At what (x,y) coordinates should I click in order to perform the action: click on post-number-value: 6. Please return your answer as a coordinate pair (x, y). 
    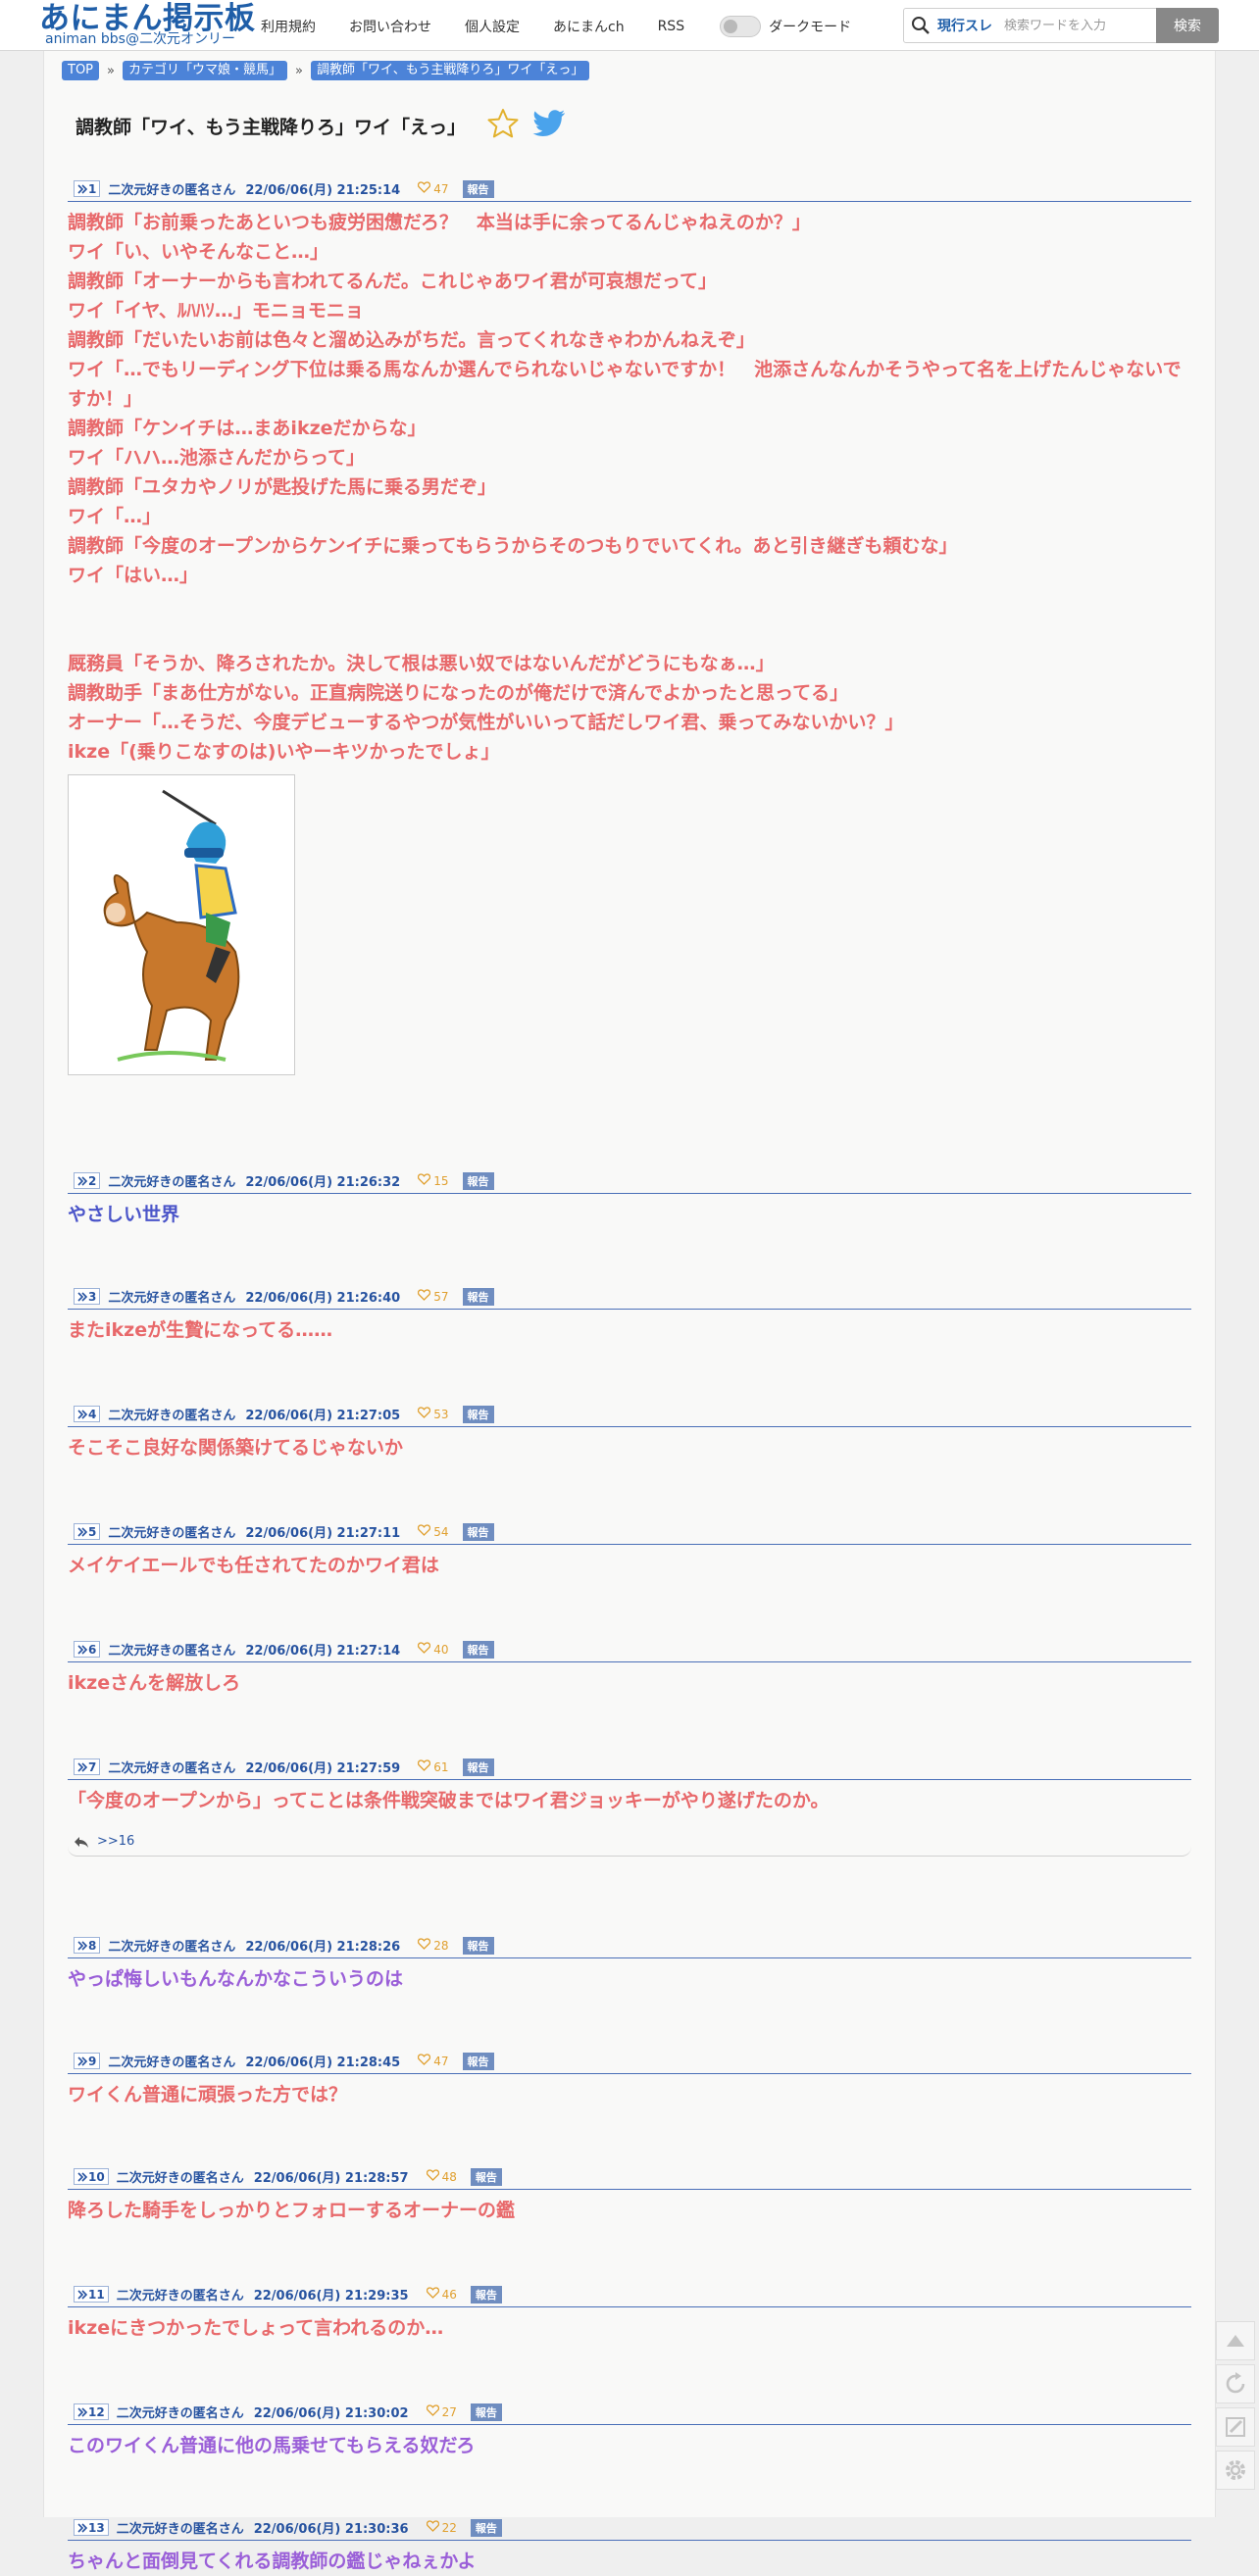
    Looking at the image, I should click on (92, 1649).